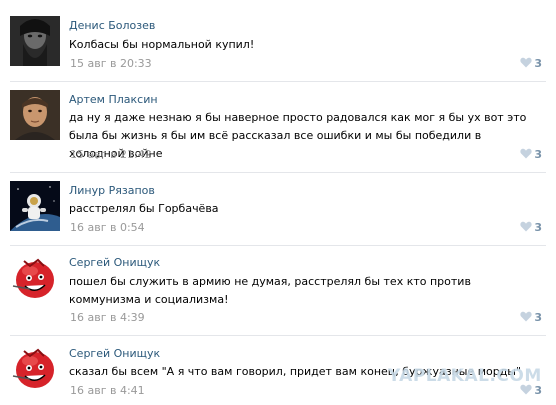 The width and height of the screenshot is (556, 405). Describe the element at coordinates (113, 99) in the screenshot. I see `author-name: Артем Плаксин` at that location.